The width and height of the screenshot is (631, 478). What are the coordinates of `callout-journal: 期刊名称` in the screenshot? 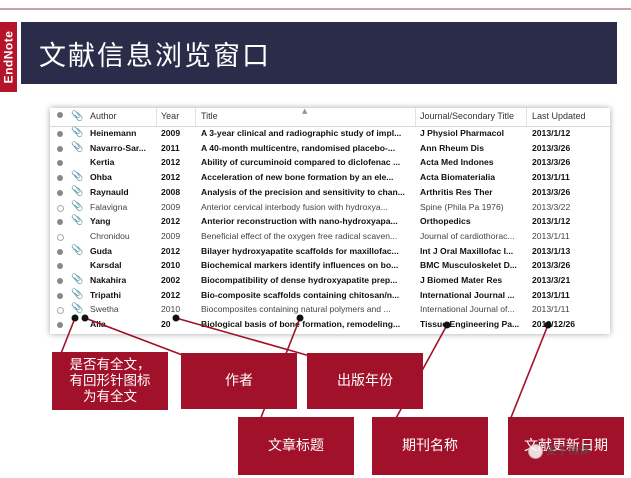 It's located at (430, 446).